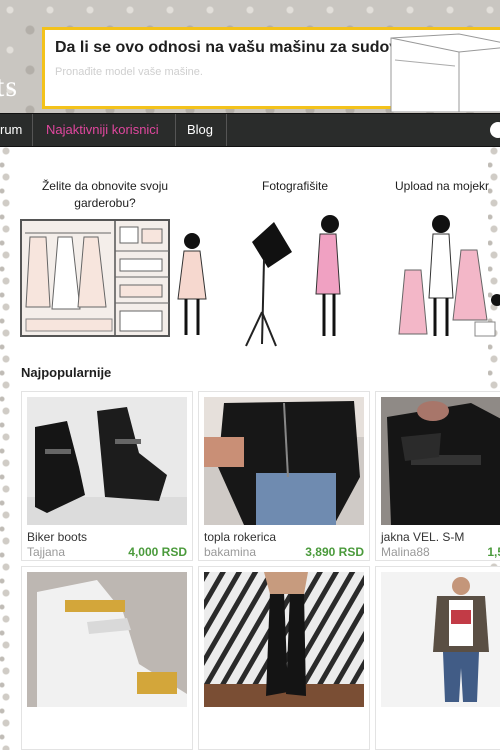 Image resolution: width=500 pixels, height=750 pixels. Describe the element at coordinates (9, 87) in the screenshot. I see `site-logo: ts` at that location.